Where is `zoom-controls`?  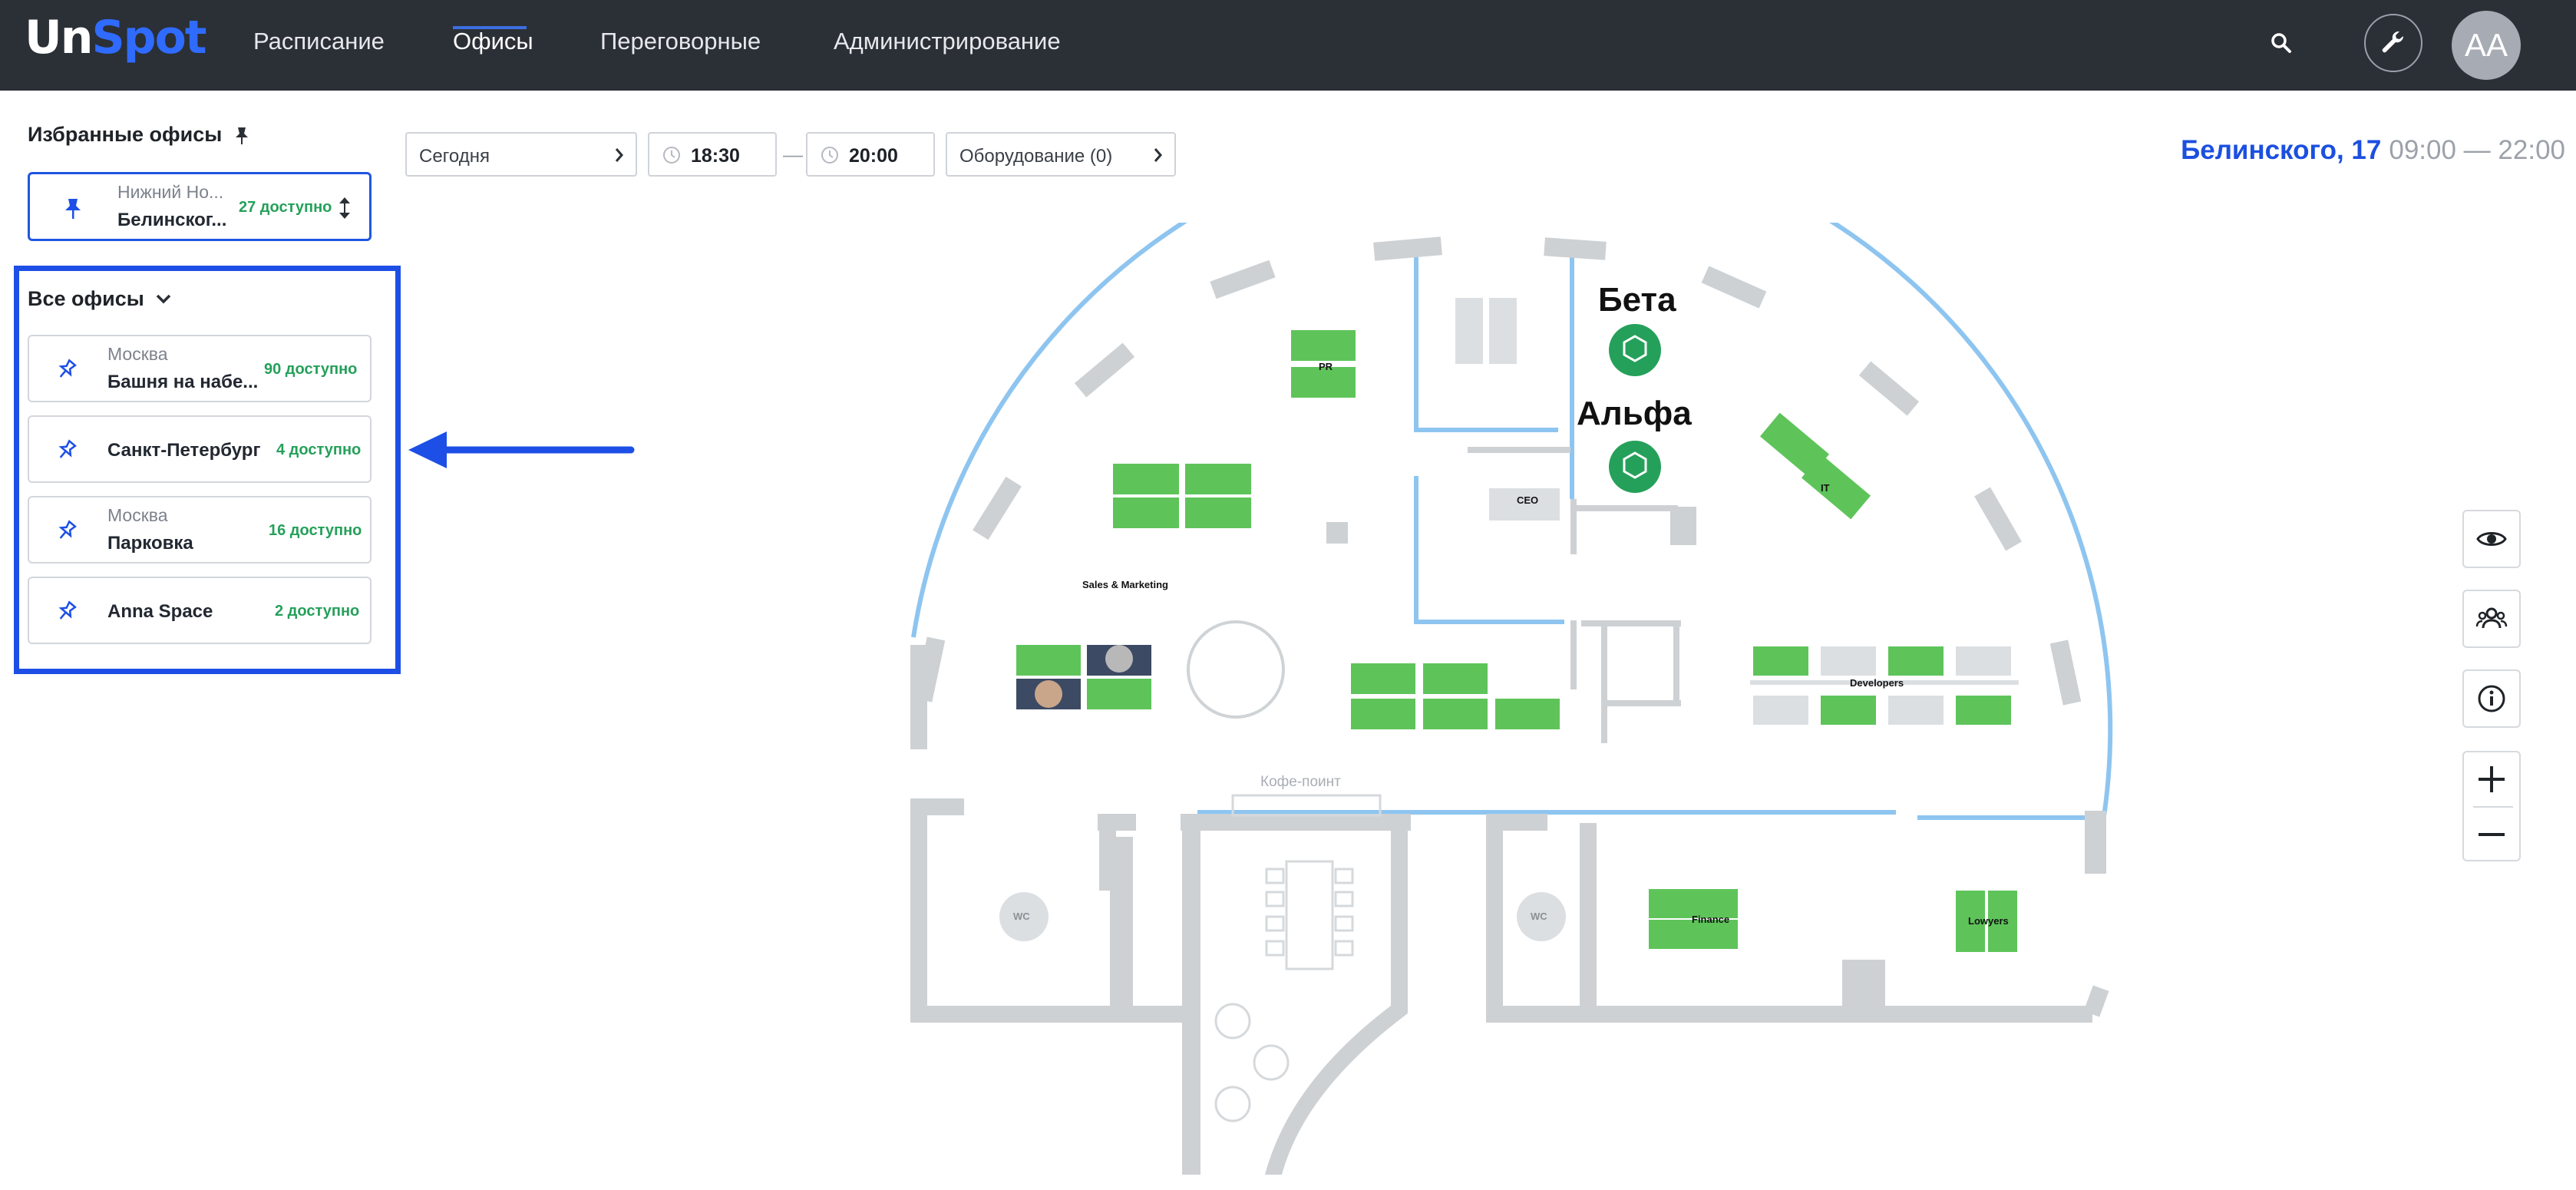
zoom-controls is located at coordinates (2491, 806).